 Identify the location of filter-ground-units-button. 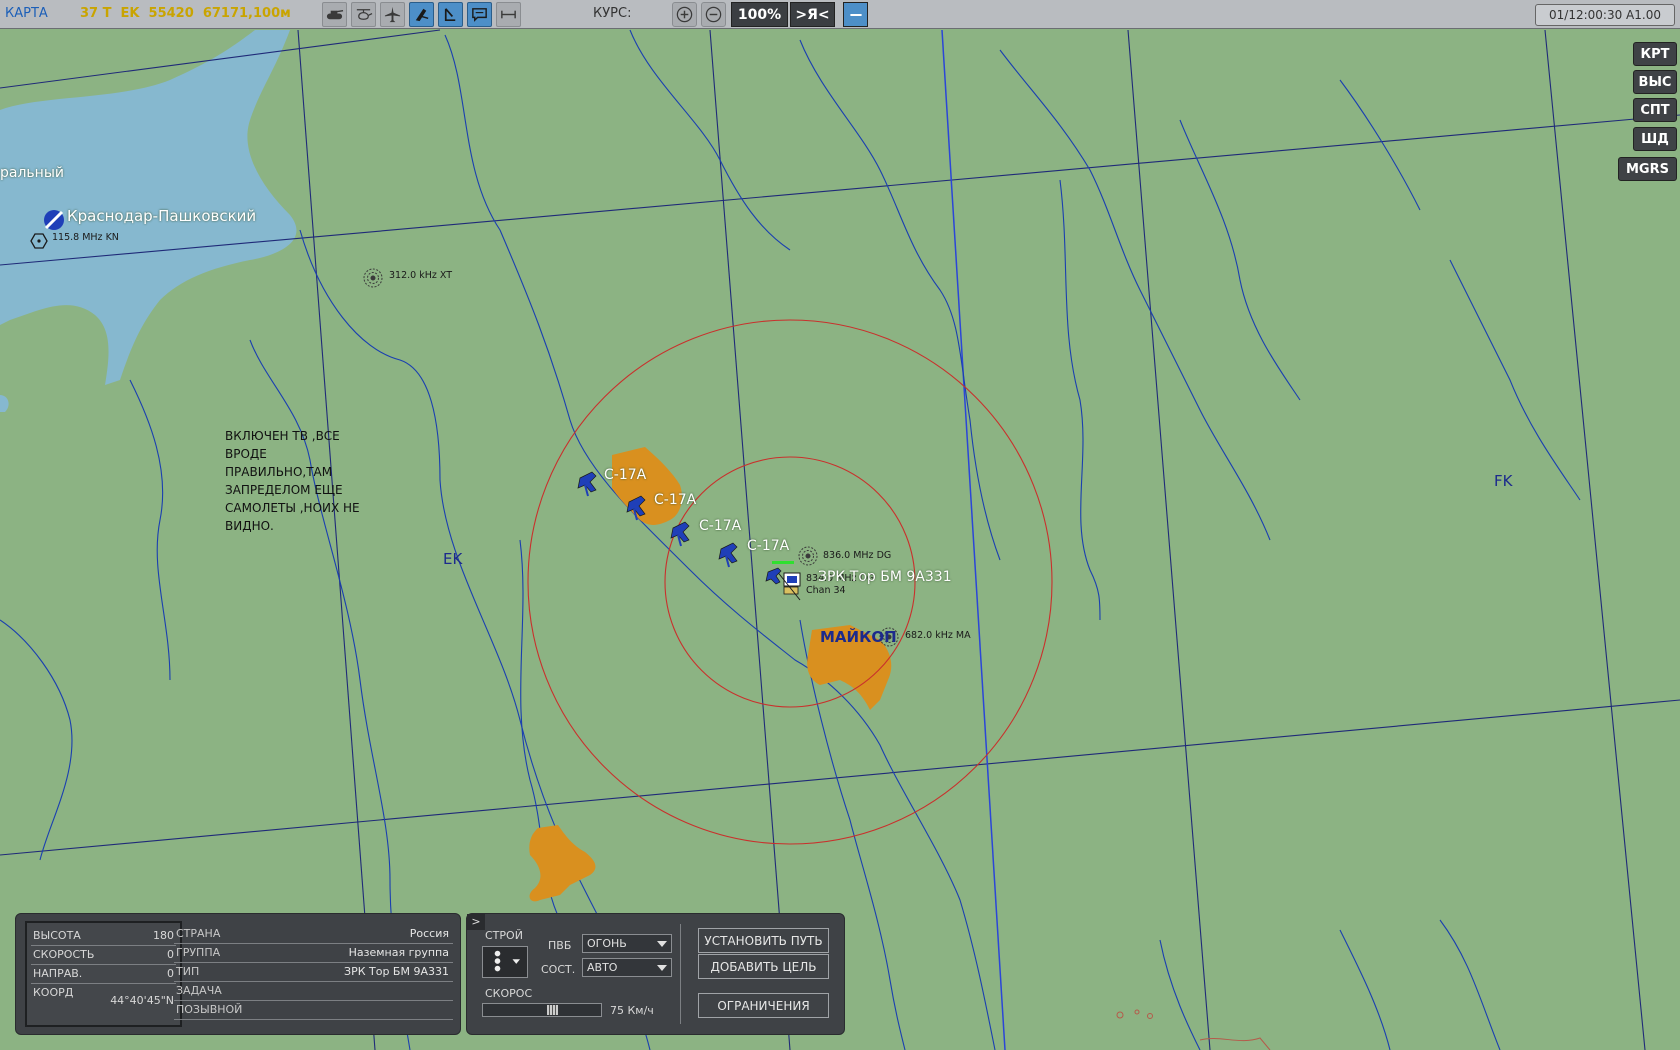
(334, 14).